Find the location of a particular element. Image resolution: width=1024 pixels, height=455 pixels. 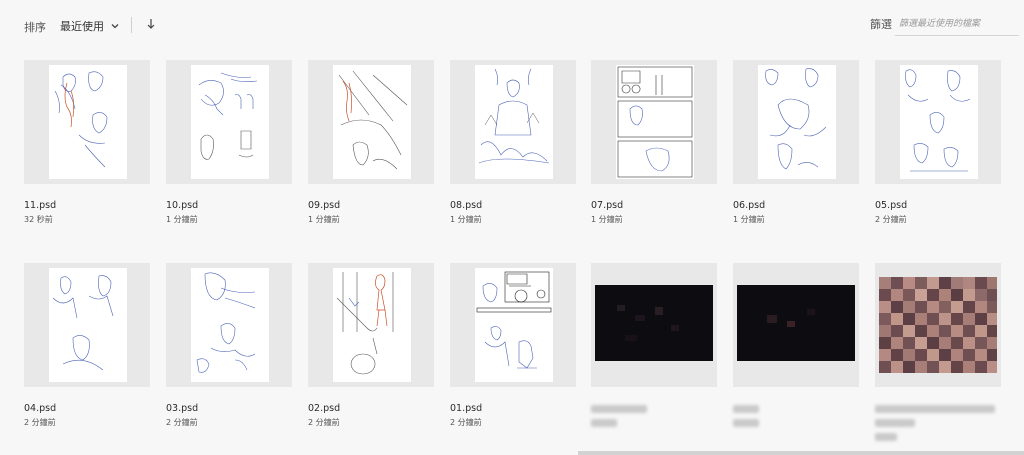

file-name: 10.psd is located at coordinates (182, 205).